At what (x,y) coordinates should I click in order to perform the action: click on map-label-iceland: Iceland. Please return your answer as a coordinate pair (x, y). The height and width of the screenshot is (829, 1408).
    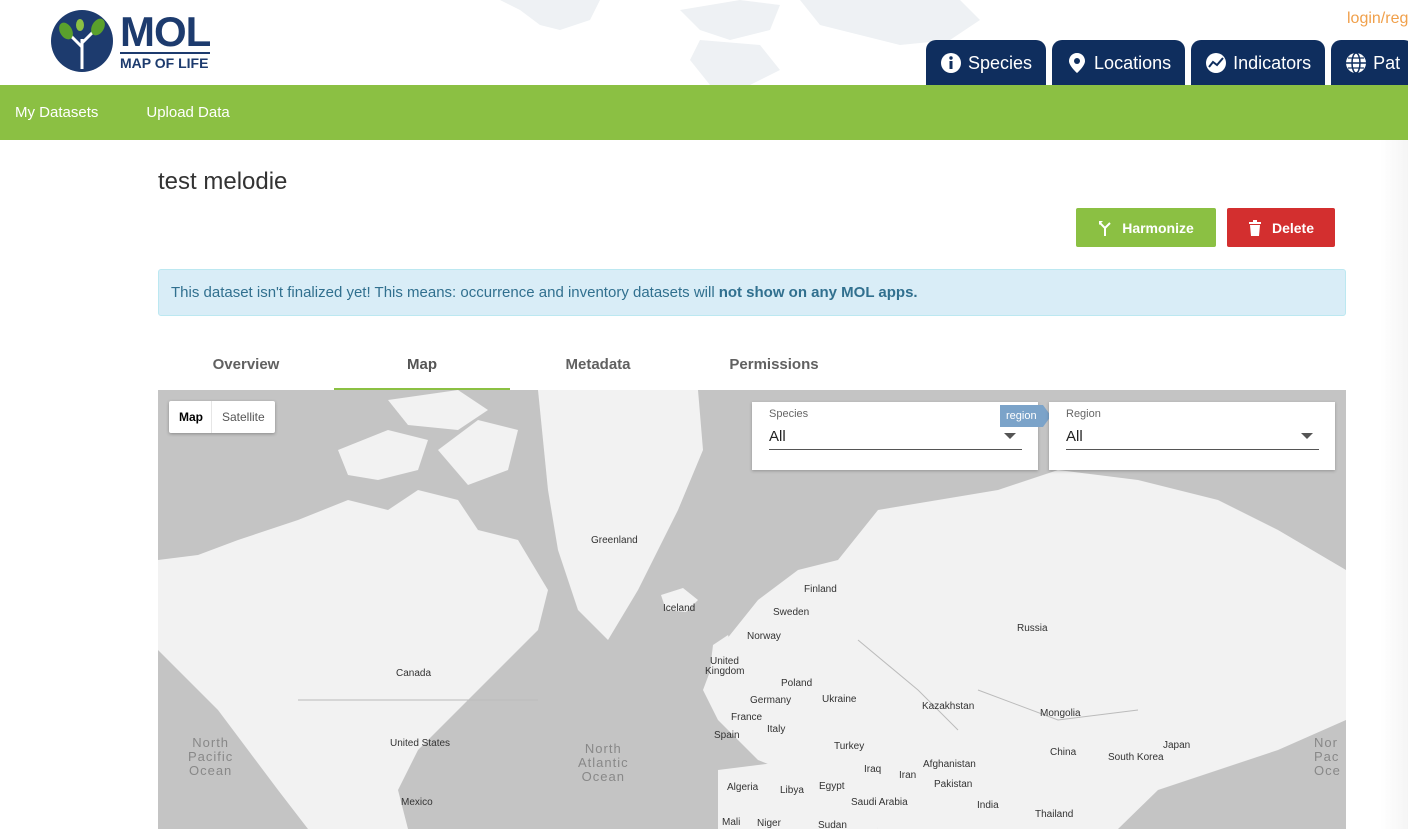
    Looking at the image, I should click on (679, 608).